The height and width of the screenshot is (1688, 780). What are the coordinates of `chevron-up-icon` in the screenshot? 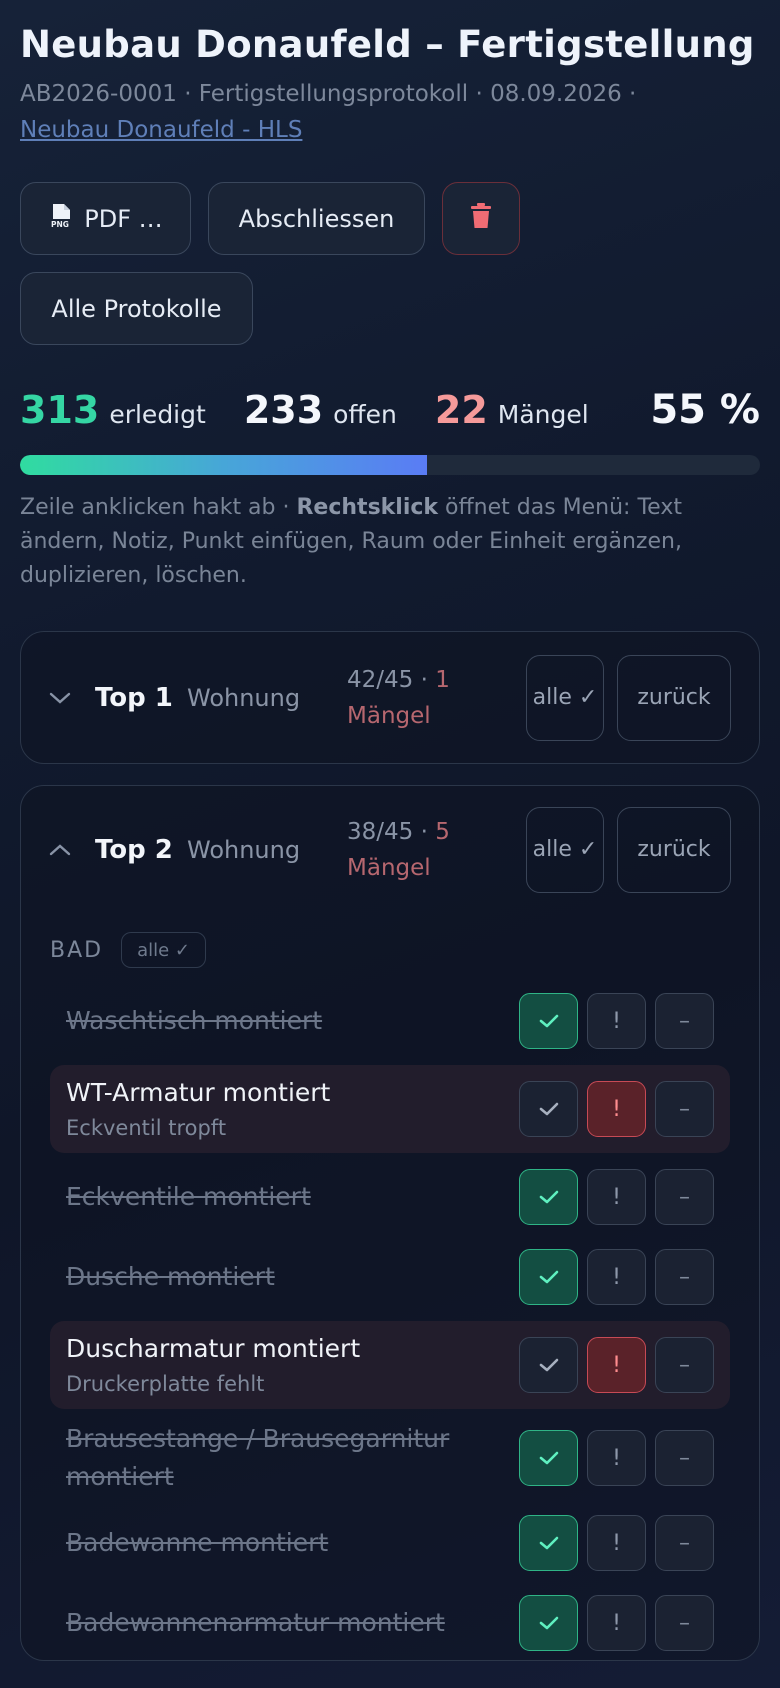 It's located at (60, 850).